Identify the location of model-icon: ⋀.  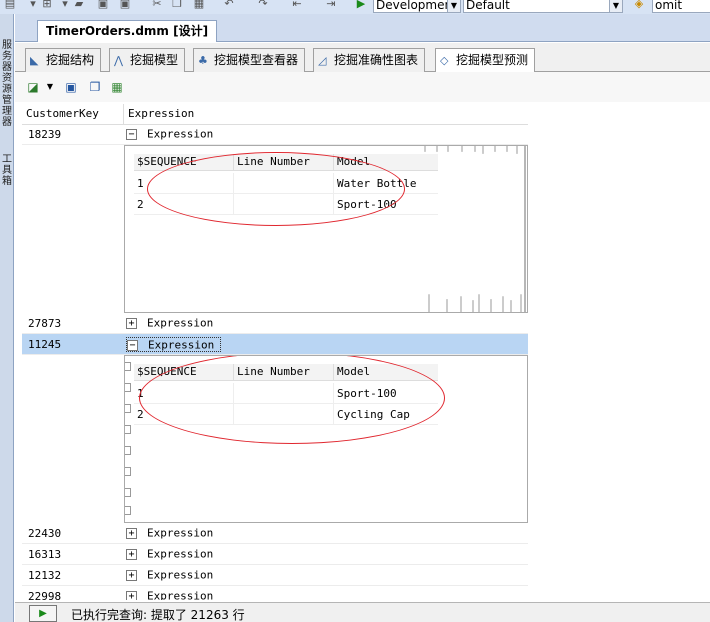
(119, 60).